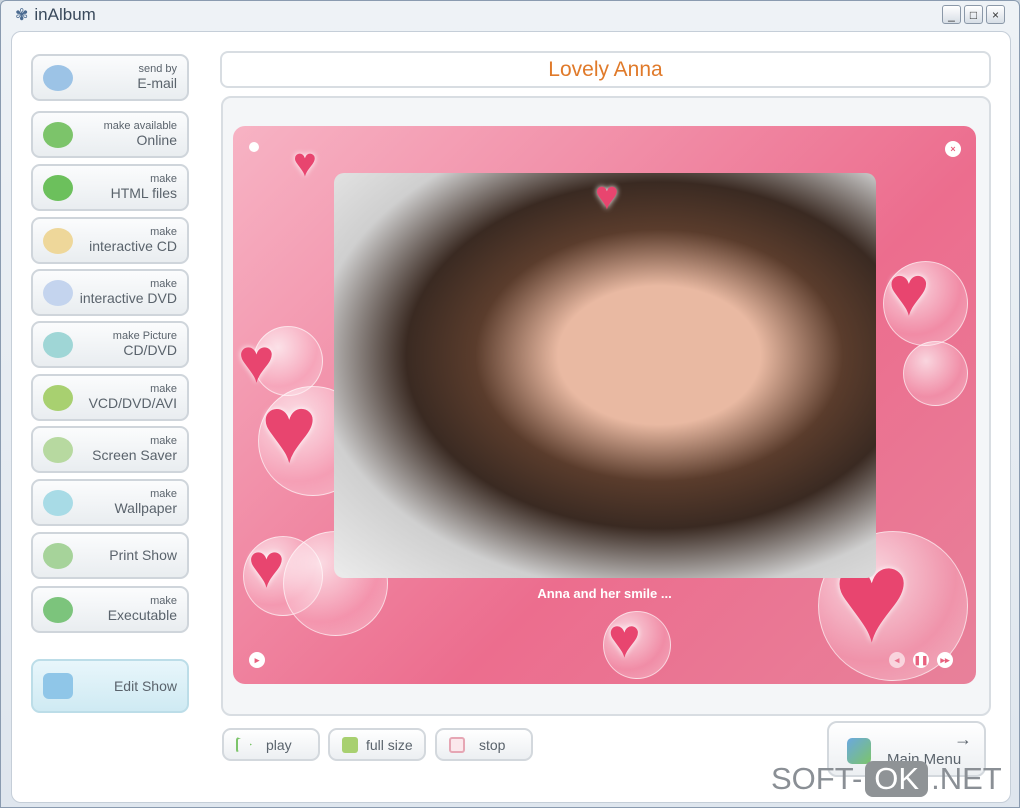 The width and height of the screenshot is (1020, 808). What do you see at coordinates (58, 240) in the screenshot?
I see `cd-icon` at bounding box center [58, 240].